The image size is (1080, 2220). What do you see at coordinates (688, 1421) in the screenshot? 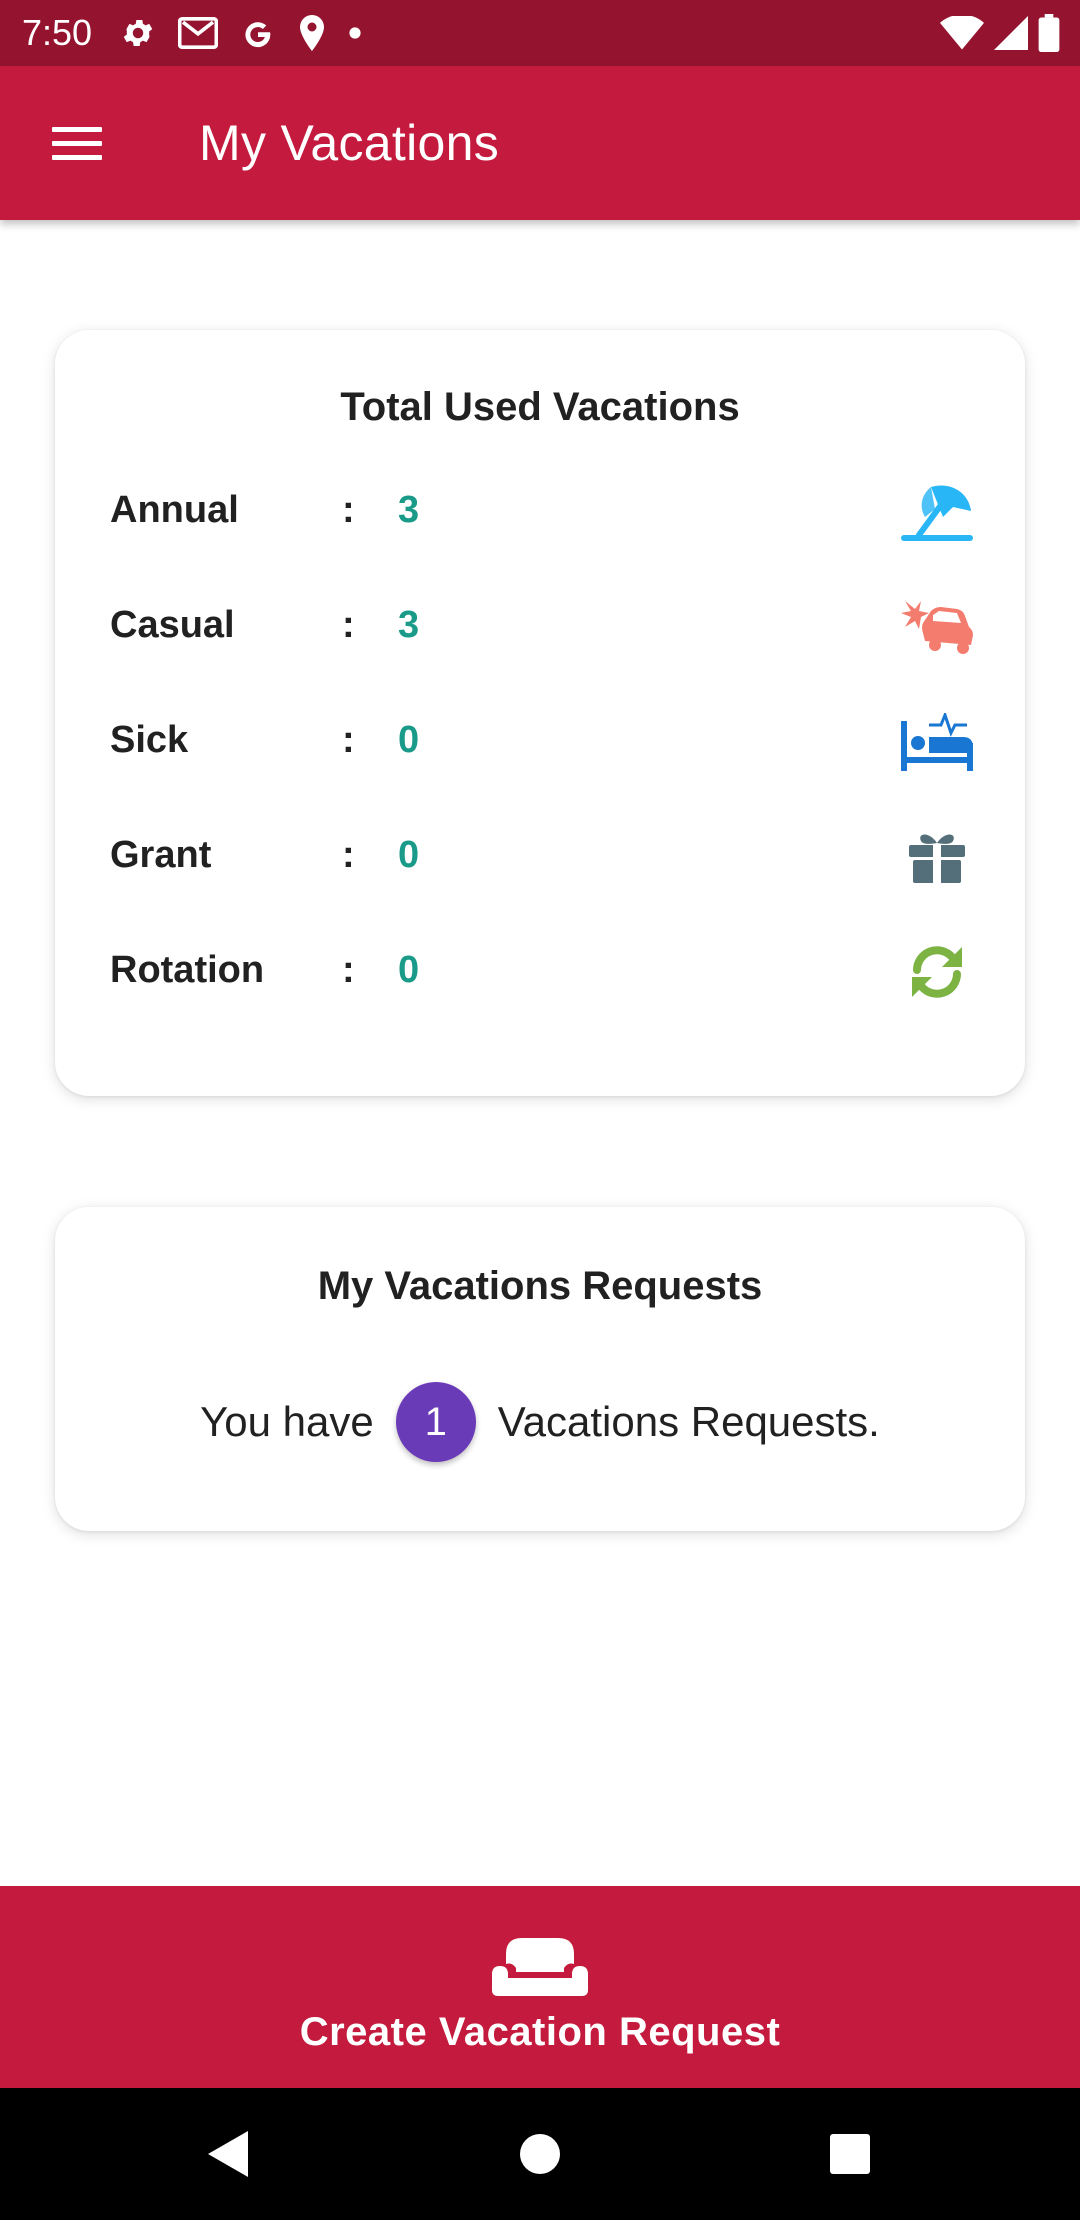
I see `requests-suffix: Vacations Requests.` at bounding box center [688, 1421].